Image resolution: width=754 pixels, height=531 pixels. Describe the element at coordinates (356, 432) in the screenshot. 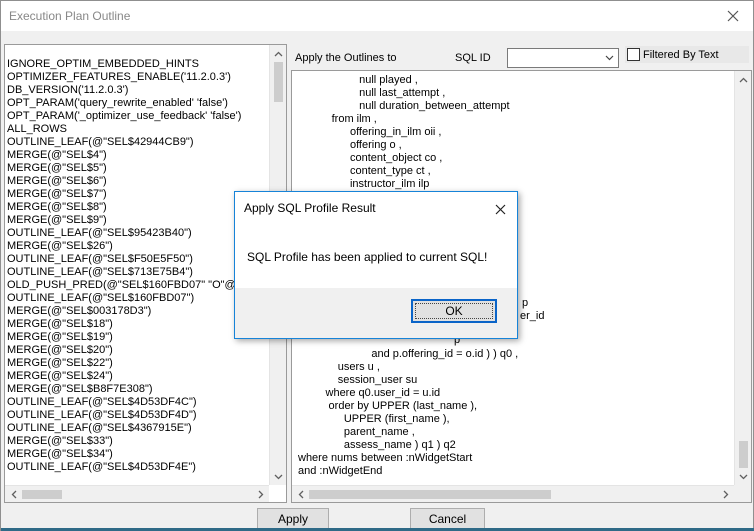

I see `sql-line: parent_name ,` at that location.